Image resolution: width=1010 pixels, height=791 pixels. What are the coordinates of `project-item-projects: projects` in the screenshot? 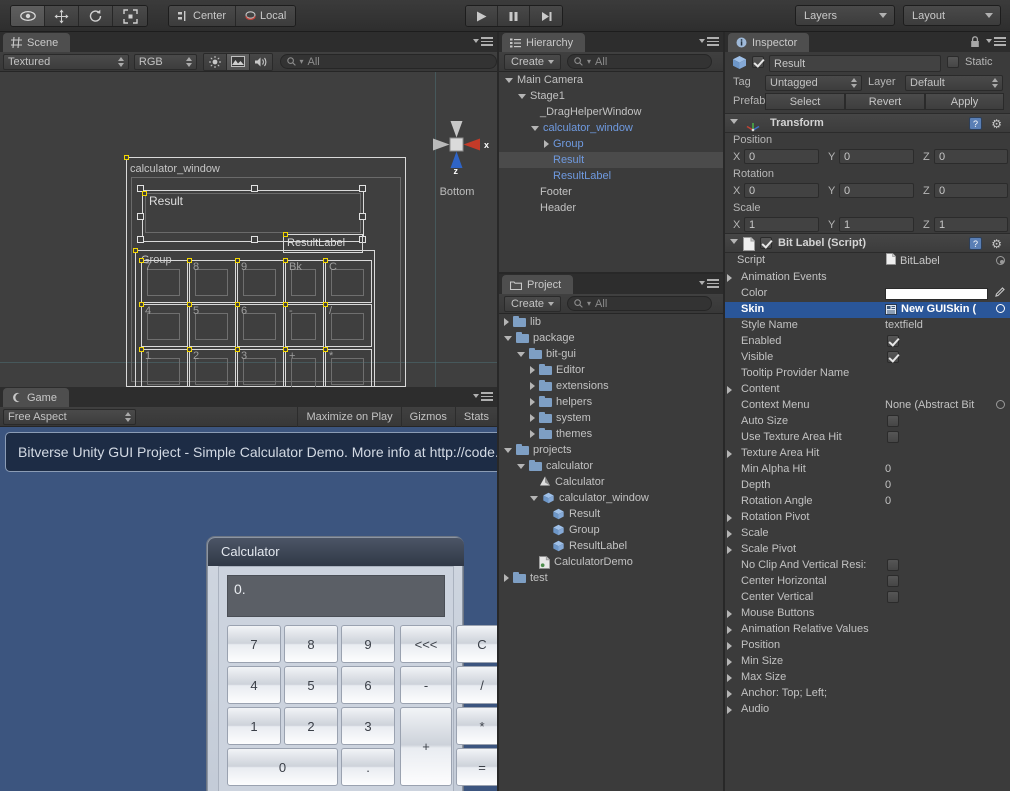 It's located at (611, 450).